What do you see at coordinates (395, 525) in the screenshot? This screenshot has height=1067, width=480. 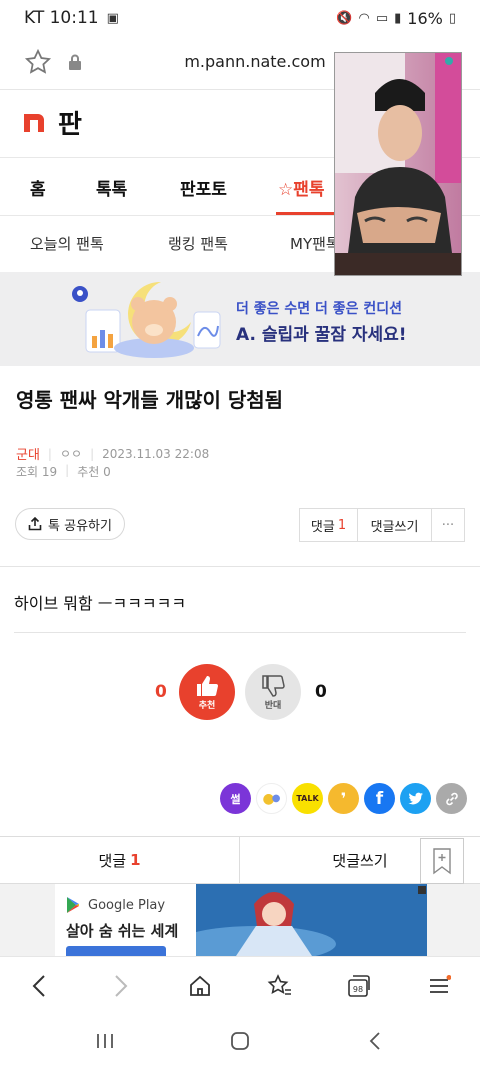 I see `write-comment-button: 댓글쓰기` at bounding box center [395, 525].